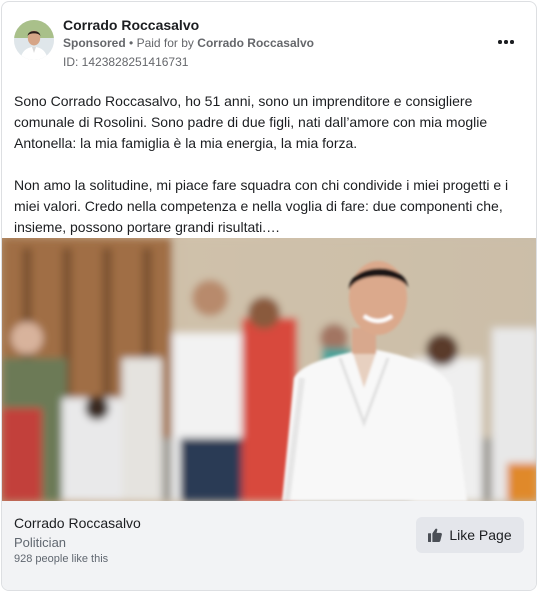  I want to click on avatar, so click(34, 40).